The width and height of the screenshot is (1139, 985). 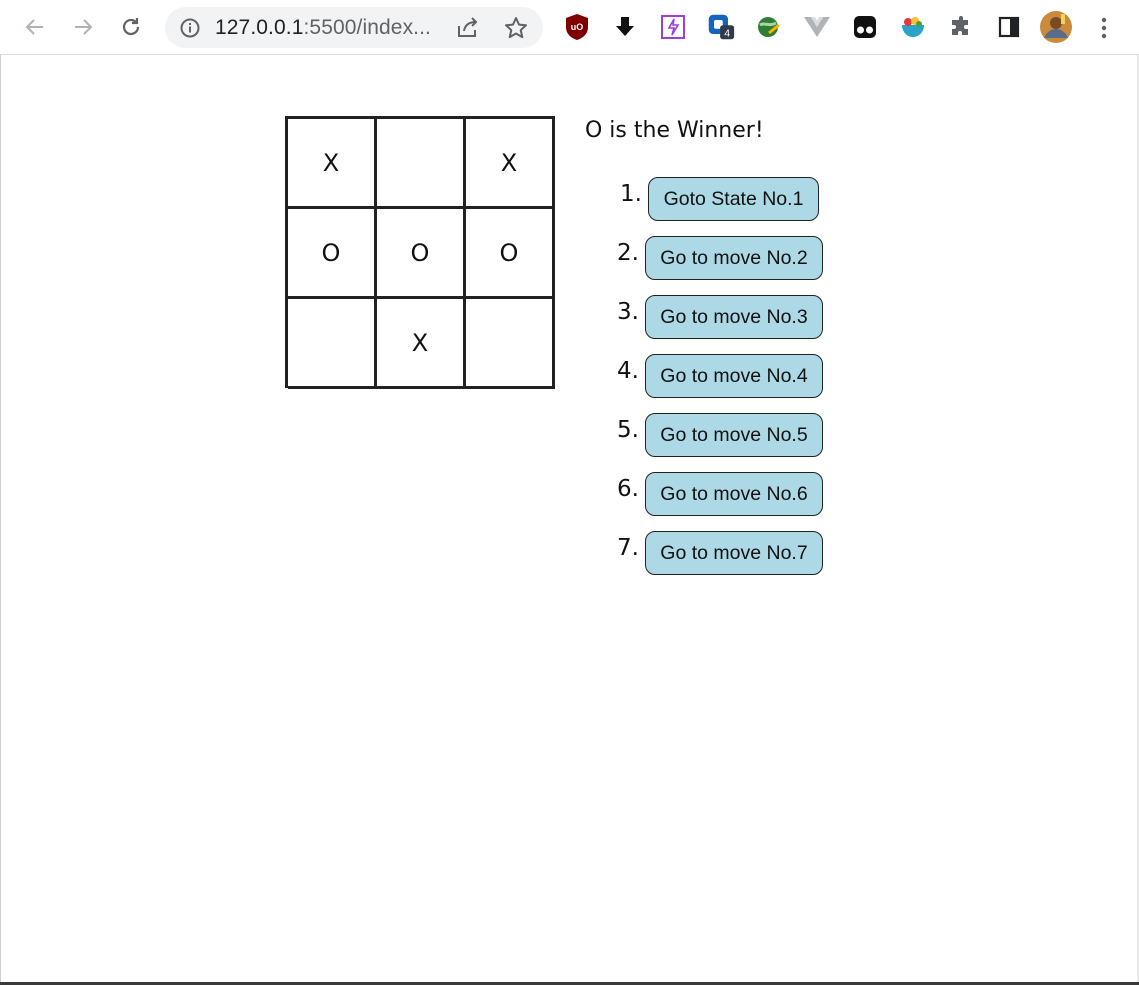 I want to click on move-number: 6., so click(x=628, y=489).